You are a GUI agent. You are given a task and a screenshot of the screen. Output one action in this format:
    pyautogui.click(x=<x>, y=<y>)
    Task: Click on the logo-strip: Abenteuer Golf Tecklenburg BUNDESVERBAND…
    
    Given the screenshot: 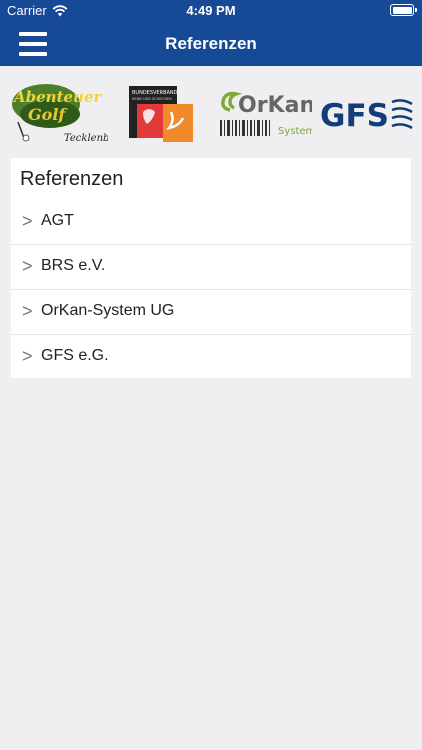 What is the action you would take?
    pyautogui.click(x=211, y=112)
    